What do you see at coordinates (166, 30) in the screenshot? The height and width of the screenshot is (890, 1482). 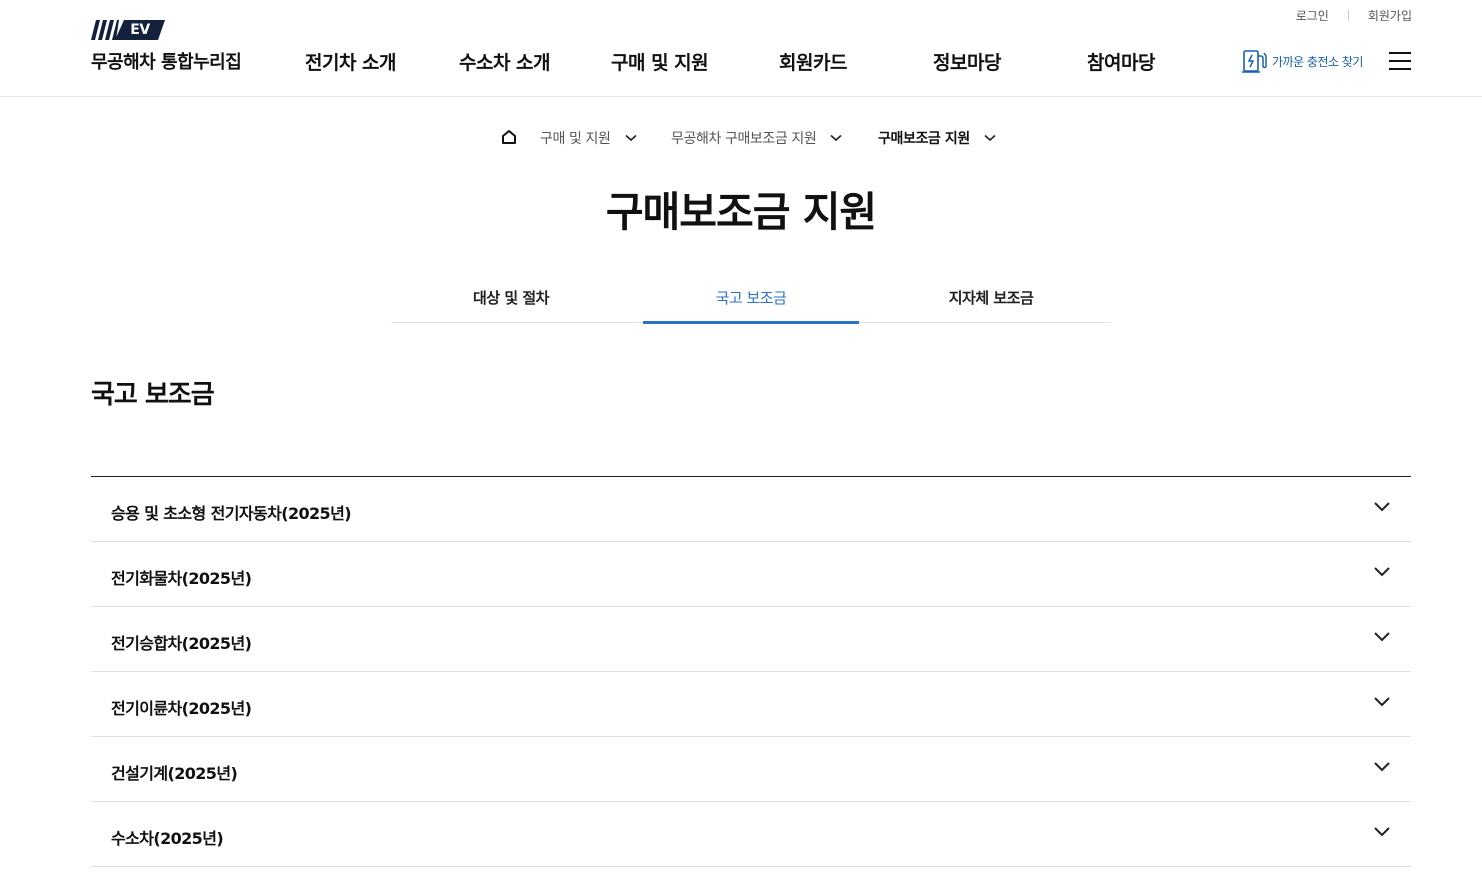 I see `ev-logo-mark: EV` at bounding box center [166, 30].